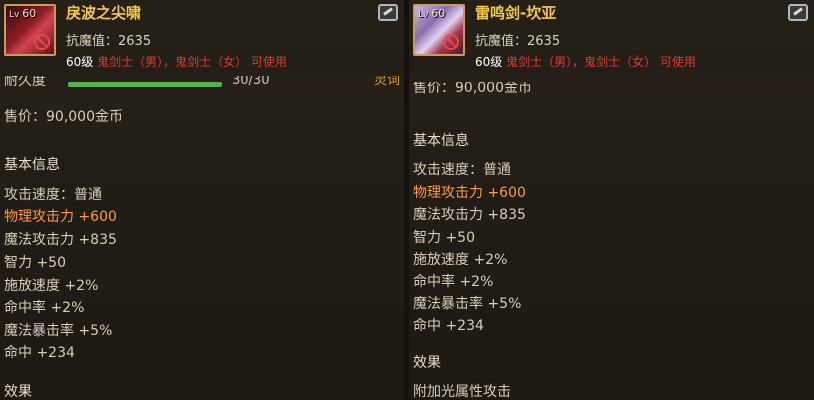  I want to click on durability-value: 30/30, so click(251, 82).